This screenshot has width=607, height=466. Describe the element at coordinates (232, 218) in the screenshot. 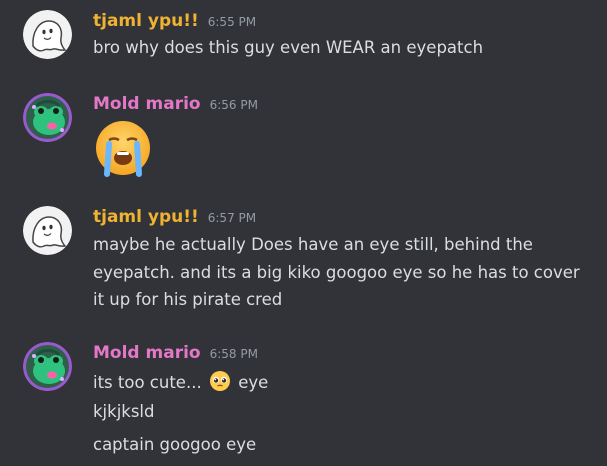

I see `timestamp: 6:57 PM` at that location.